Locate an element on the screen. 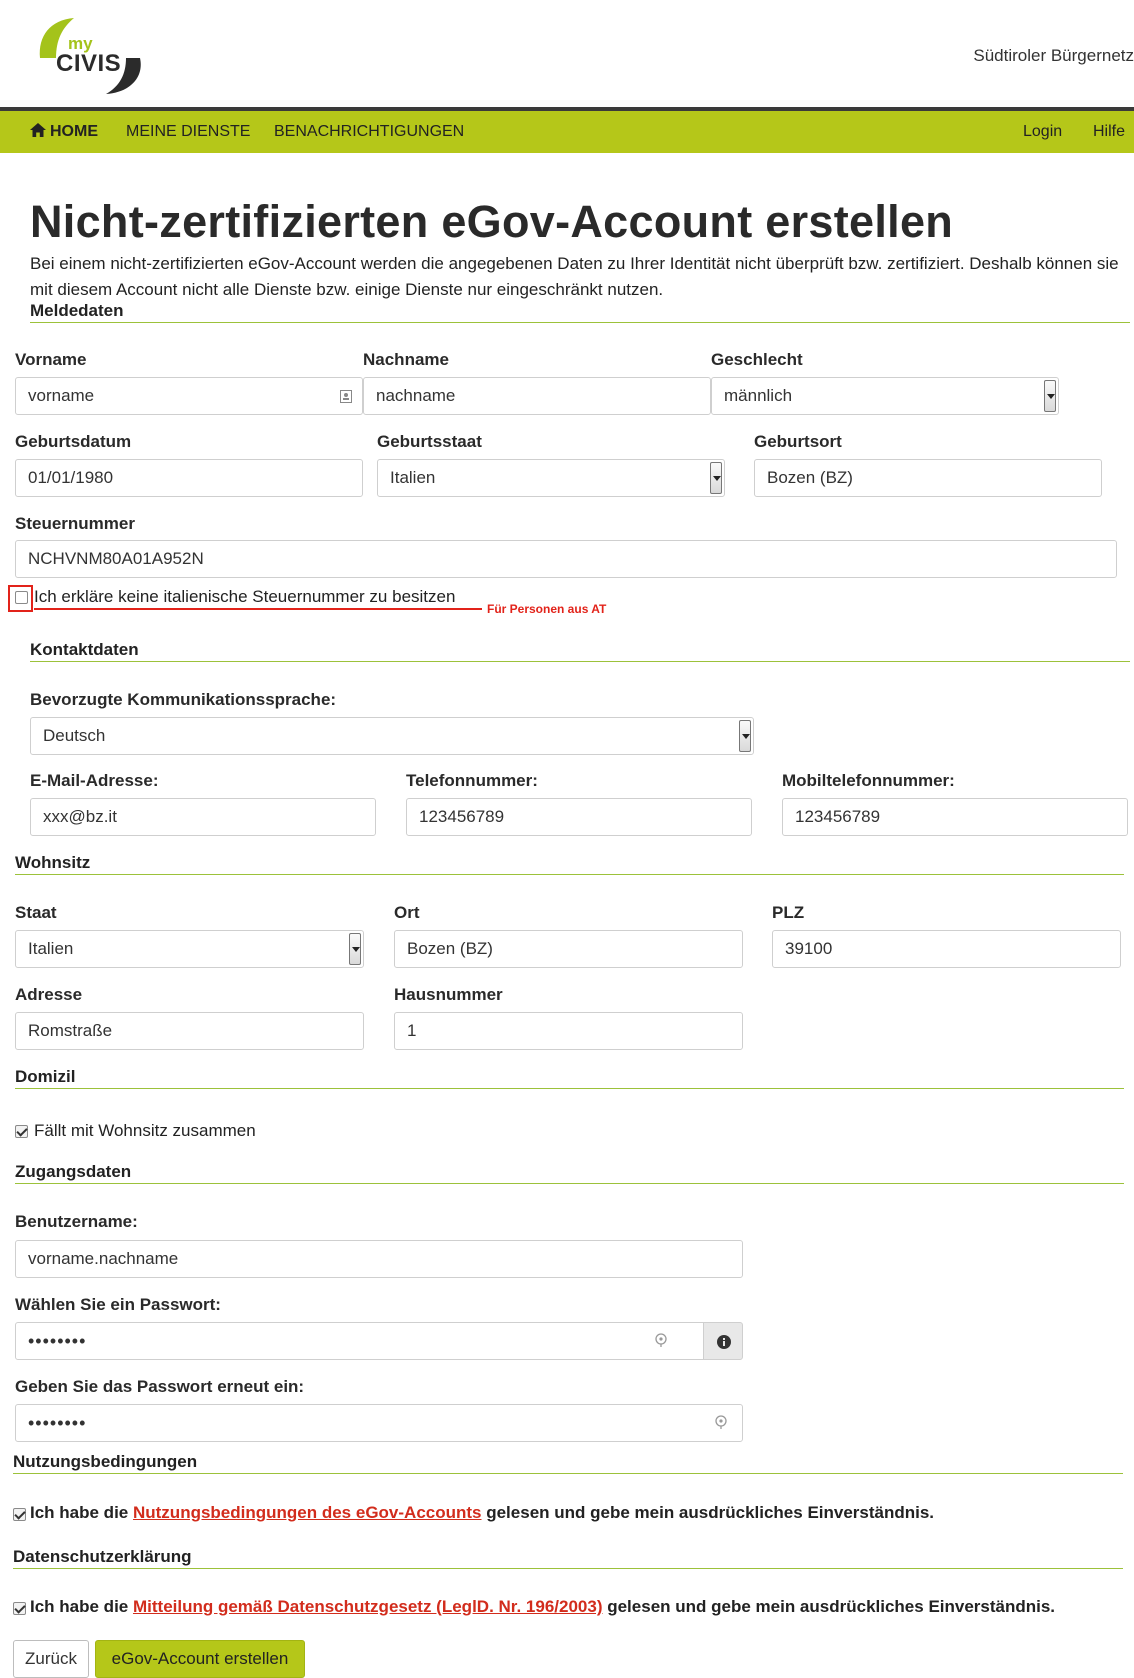 This screenshot has width=1134, height=1678. benutzername-input: vorname.nachname is located at coordinates (379, 1259).